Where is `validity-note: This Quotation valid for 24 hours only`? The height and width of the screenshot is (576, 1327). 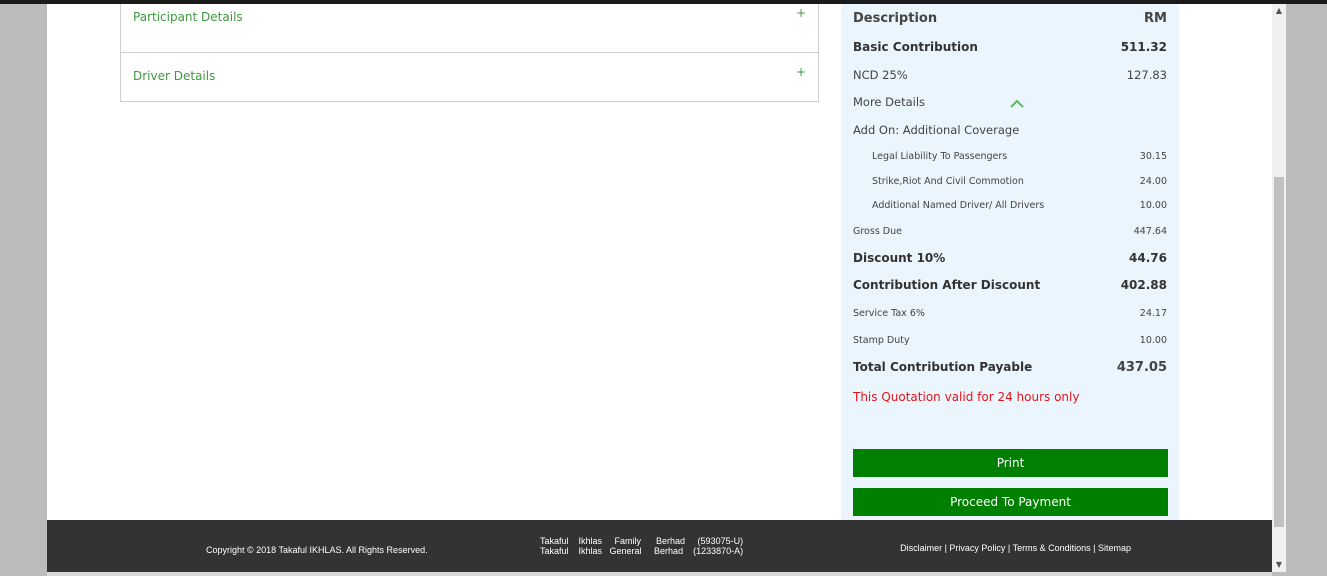 validity-note: This Quotation valid for 24 hours only is located at coordinates (966, 397).